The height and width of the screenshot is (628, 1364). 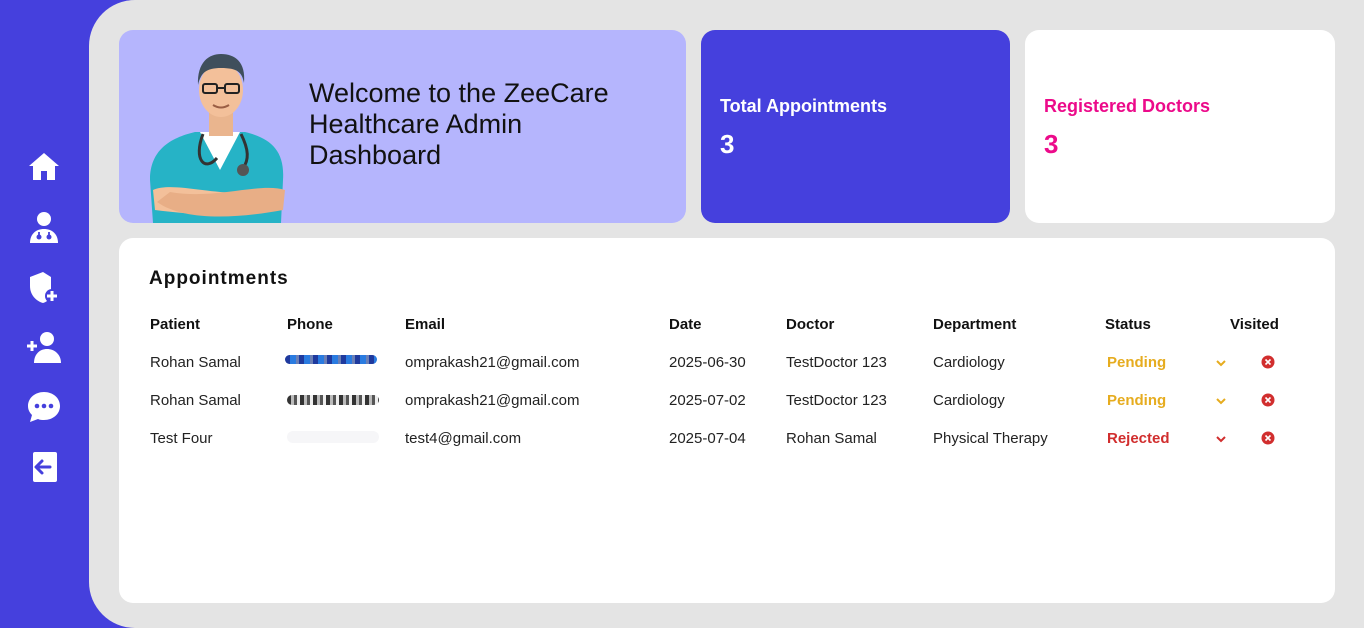 I want to click on registered-doctors-card: Registered Doctors 3, so click(x=1180, y=126).